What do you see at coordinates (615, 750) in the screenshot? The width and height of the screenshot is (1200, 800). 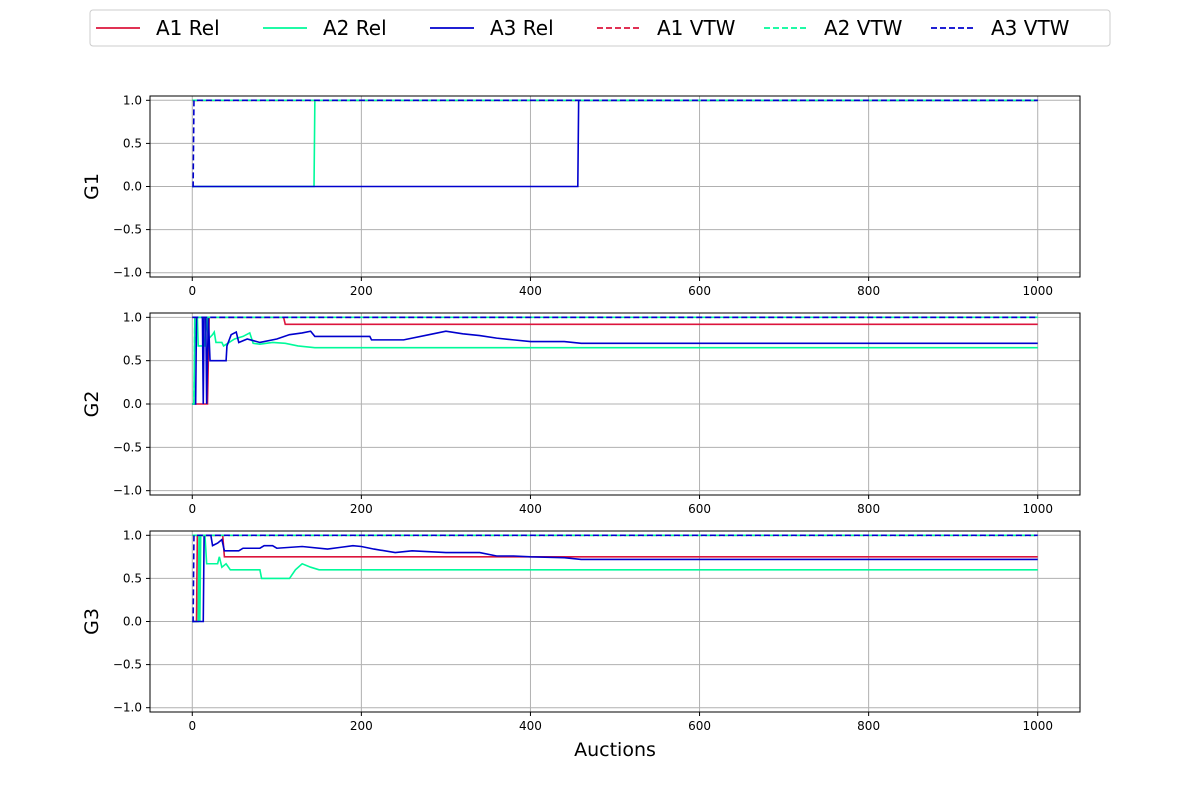 I see `x-axis-label: Auctions` at bounding box center [615, 750].